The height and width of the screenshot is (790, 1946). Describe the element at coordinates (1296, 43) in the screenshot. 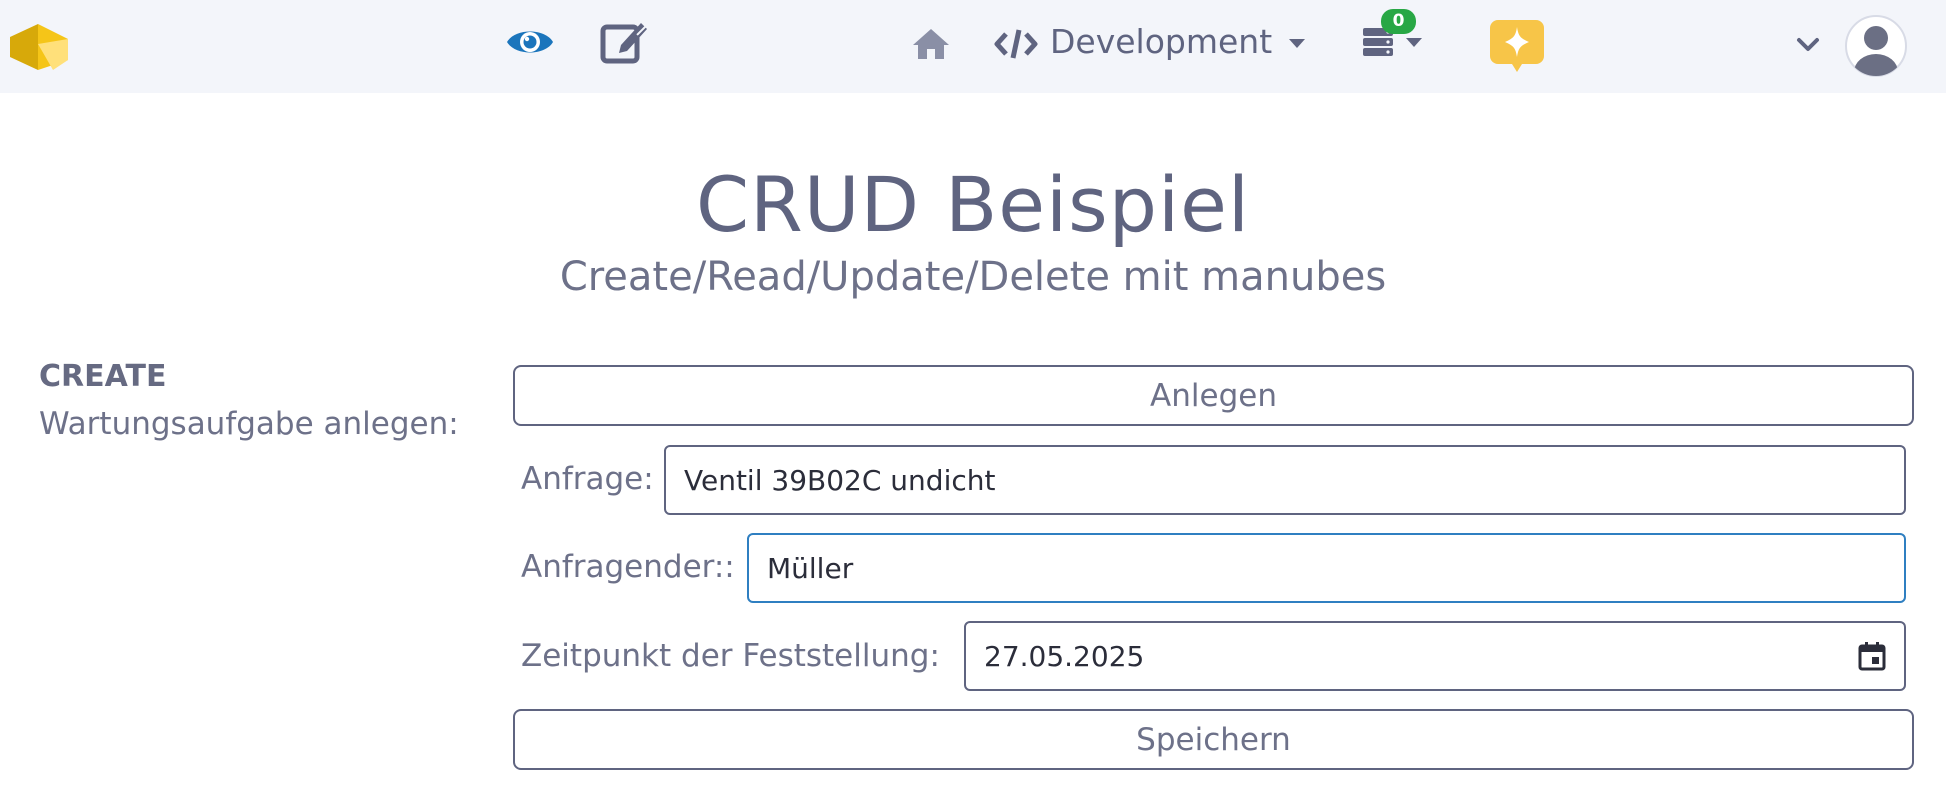

I see `caret-down-icon` at that location.